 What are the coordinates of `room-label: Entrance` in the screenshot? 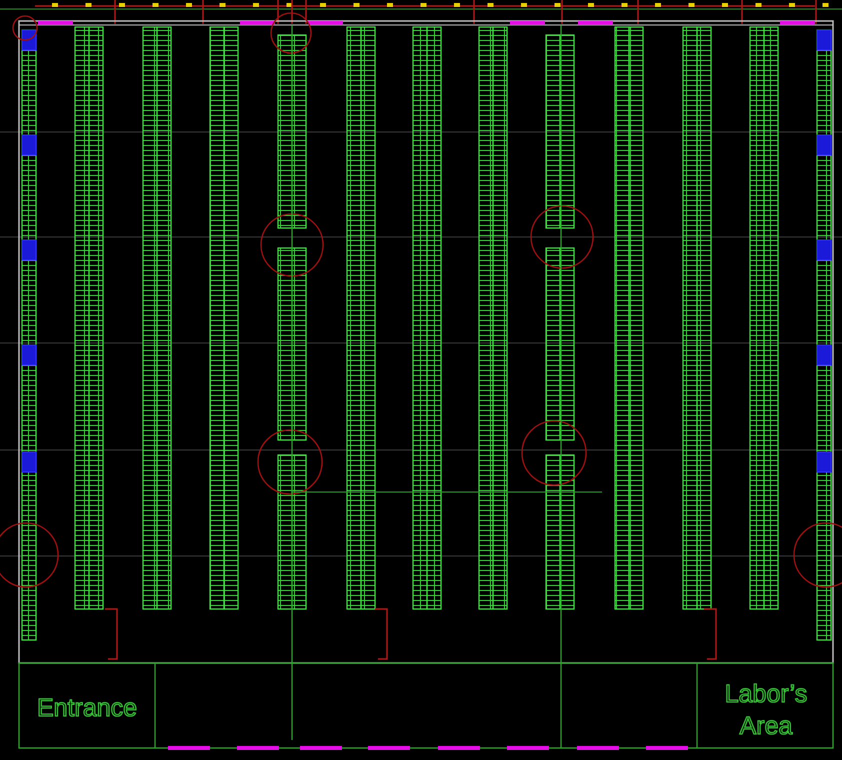 It's located at (87, 708).